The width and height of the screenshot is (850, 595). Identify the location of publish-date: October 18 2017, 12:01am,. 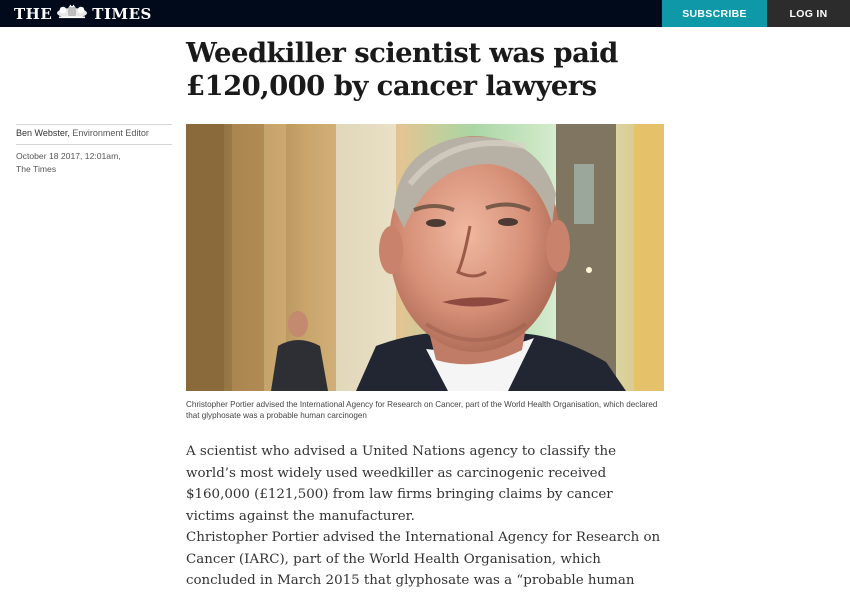
(68, 156).